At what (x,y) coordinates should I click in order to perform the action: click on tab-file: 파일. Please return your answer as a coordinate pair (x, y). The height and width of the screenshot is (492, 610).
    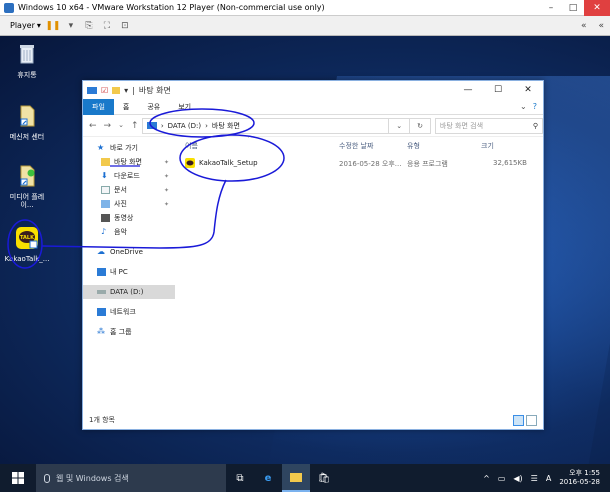
    Looking at the image, I should click on (98, 106).